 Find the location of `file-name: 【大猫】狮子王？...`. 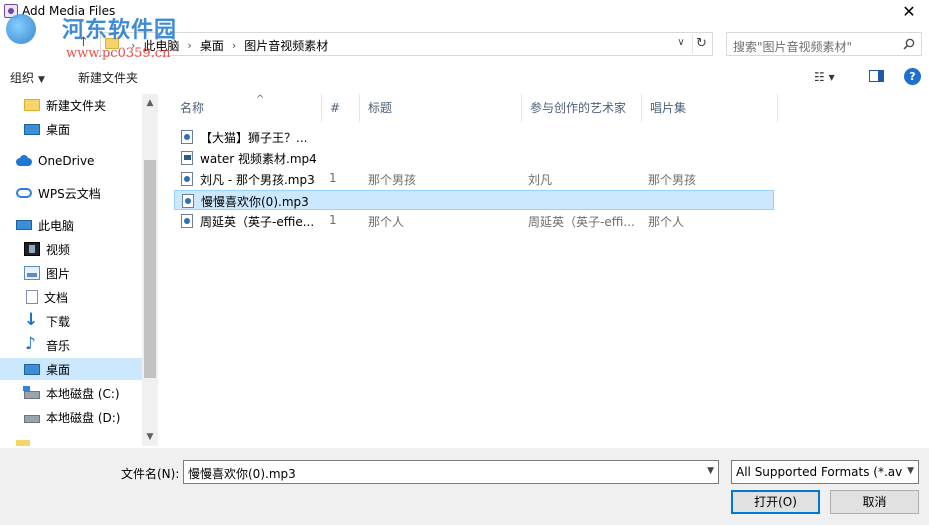

file-name: 【大猫】狮子王？... is located at coordinates (254, 138).